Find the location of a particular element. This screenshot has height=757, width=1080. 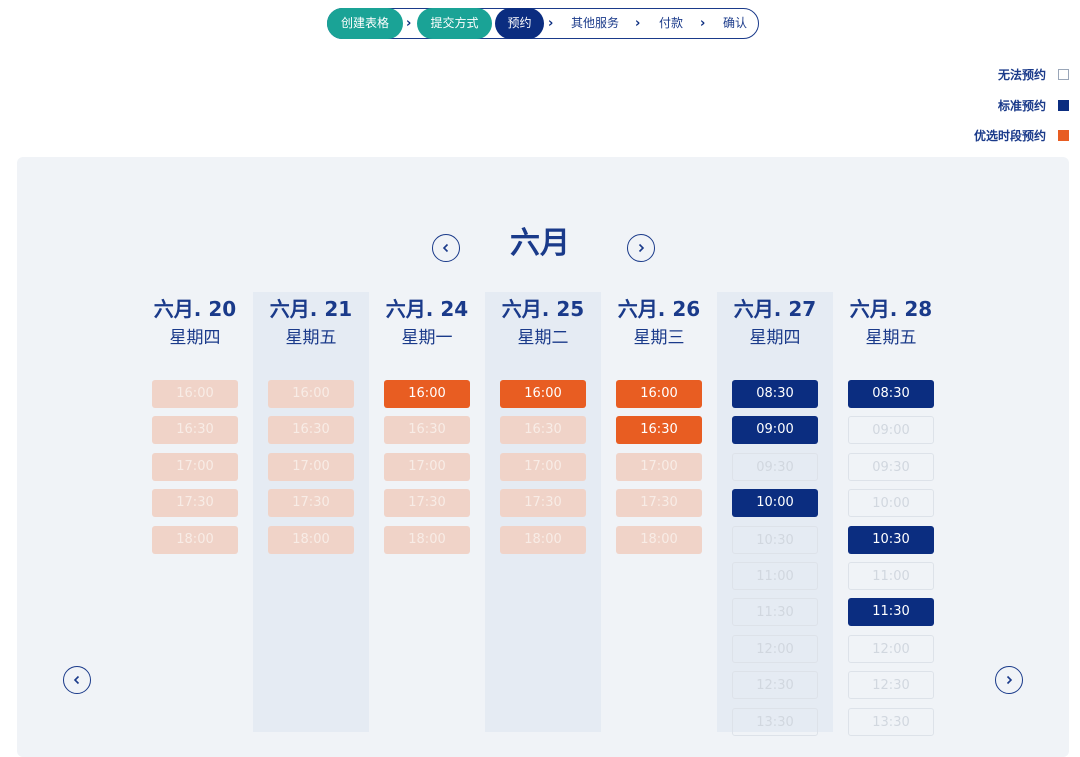

day-date: 六月. 28 is located at coordinates (891, 309).